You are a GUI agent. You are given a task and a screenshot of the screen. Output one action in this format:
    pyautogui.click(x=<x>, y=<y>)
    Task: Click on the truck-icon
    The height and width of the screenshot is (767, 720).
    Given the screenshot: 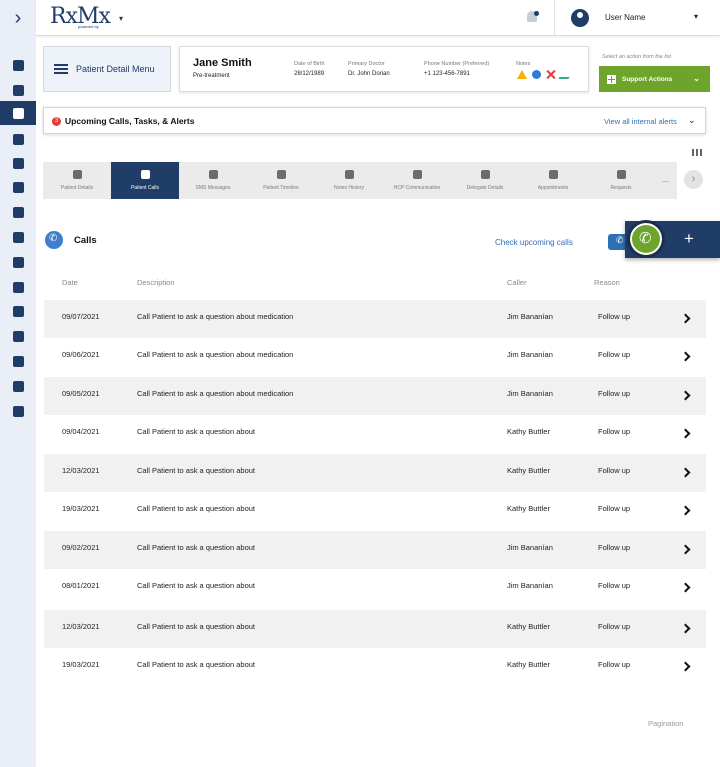 What is the action you would take?
    pyautogui.click(x=18, y=262)
    